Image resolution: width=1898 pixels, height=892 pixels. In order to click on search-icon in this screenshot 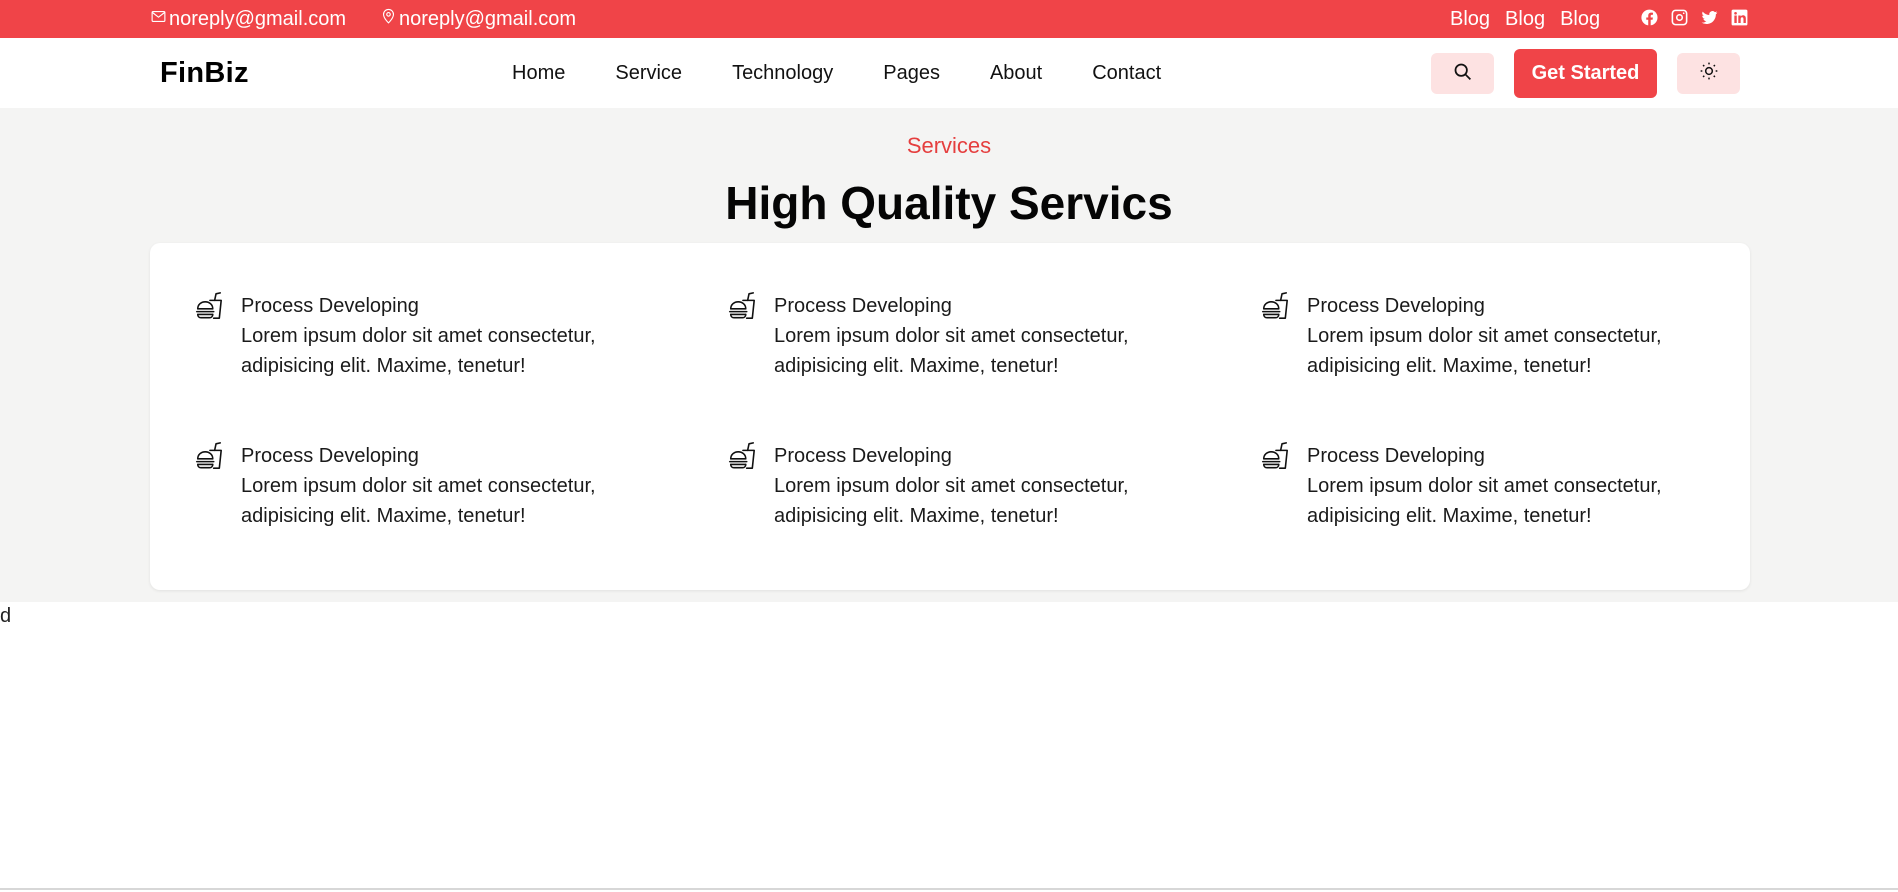, I will do `click(1462, 74)`.